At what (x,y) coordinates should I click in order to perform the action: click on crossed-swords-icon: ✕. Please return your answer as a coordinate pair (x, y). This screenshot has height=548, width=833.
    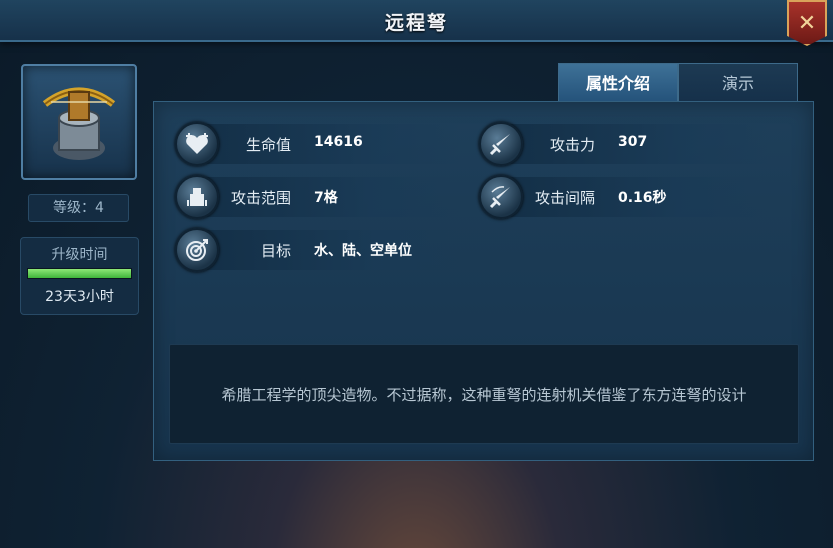
    Looking at the image, I should click on (807, 23).